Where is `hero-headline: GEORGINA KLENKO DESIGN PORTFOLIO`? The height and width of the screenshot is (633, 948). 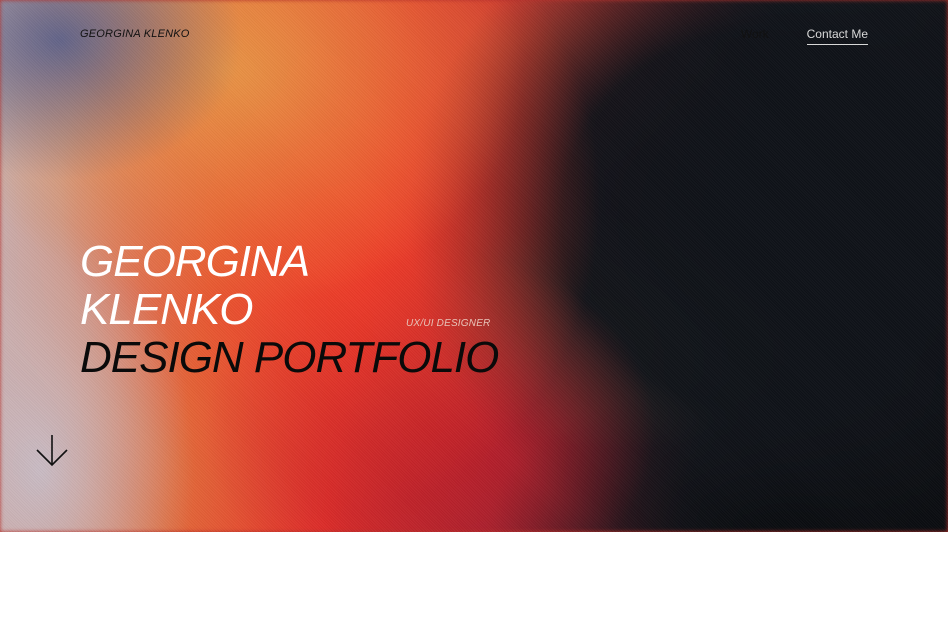 hero-headline: GEORGINA KLENKO DESIGN PORTFOLIO is located at coordinates (289, 309).